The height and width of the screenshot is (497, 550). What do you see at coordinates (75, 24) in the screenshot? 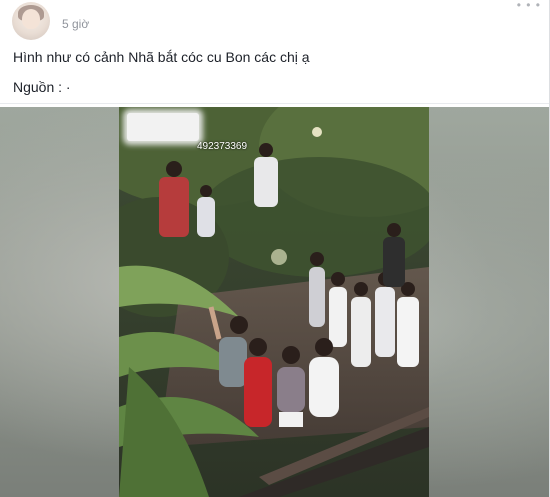
I see `post-timestamp: 5 giờ` at bounding box center [75, 24].